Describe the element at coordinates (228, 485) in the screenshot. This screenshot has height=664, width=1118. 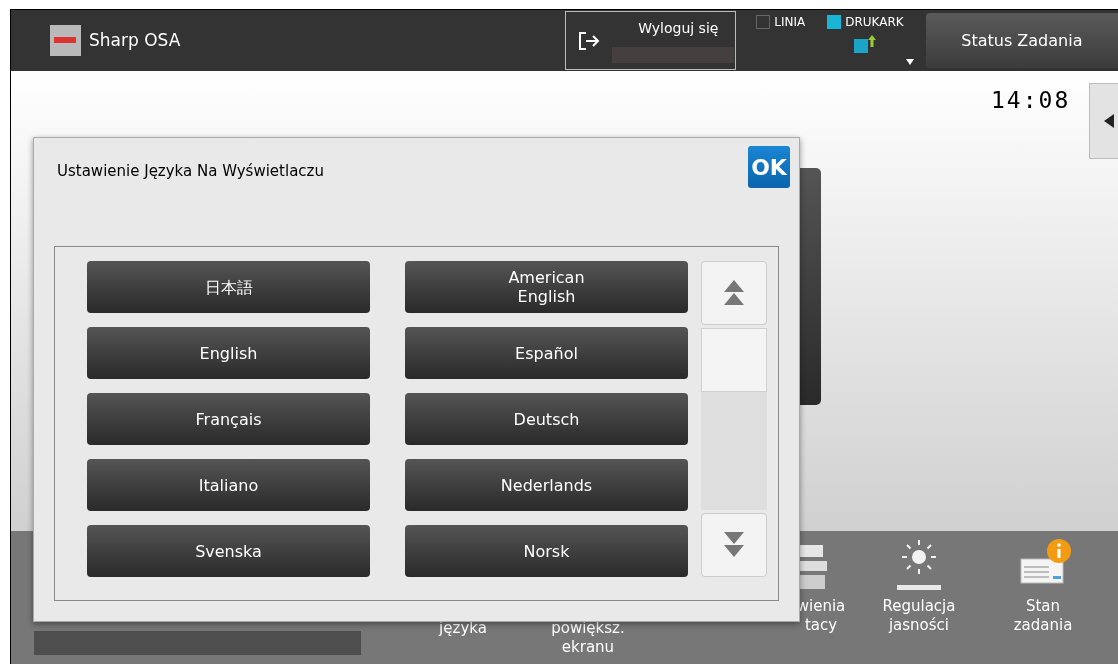
I see `language-button: Italiano` at that location.